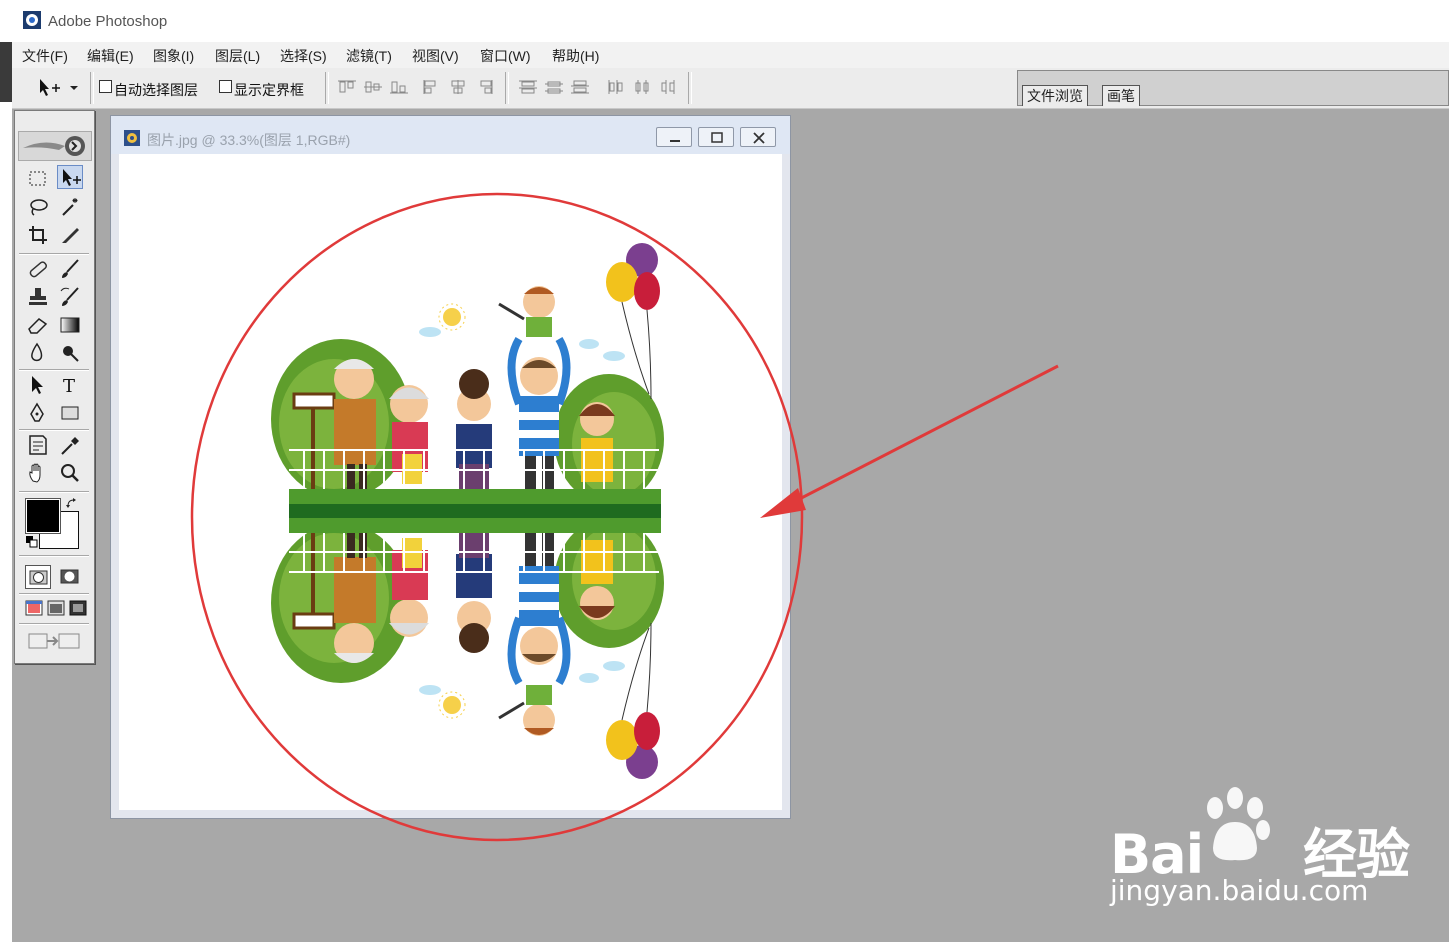 Image resolution: width=1449 pixels, height=942 pixels. What do you see at coordinates (616, 87) in the screenshot?
I see `distribute-left-icon` at bounding box center [616, 87].